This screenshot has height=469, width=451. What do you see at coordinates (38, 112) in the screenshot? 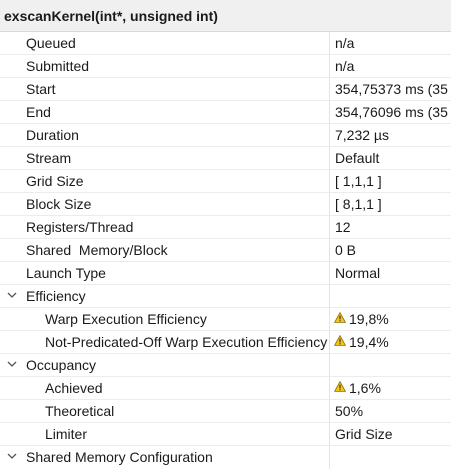
I see `property-name: End` at bounding box center [38, 112].